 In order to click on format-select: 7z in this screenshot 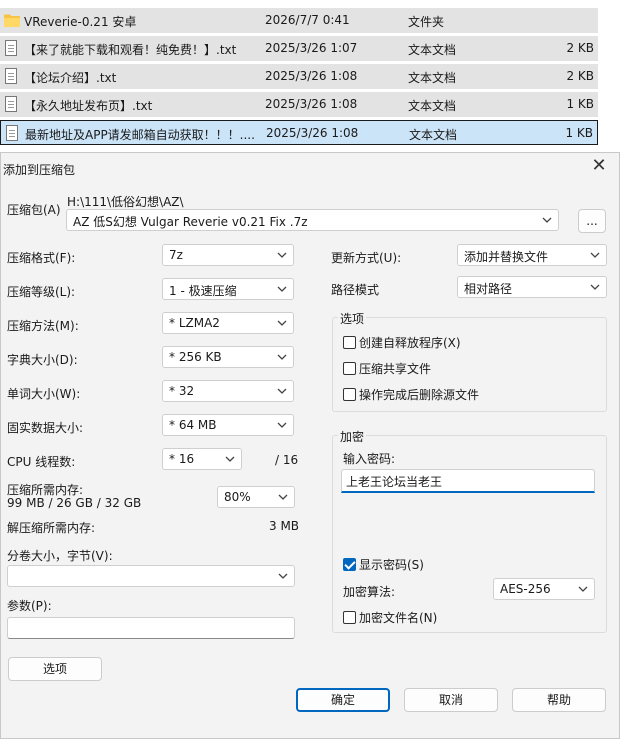, I will do `click(228, 255)`.